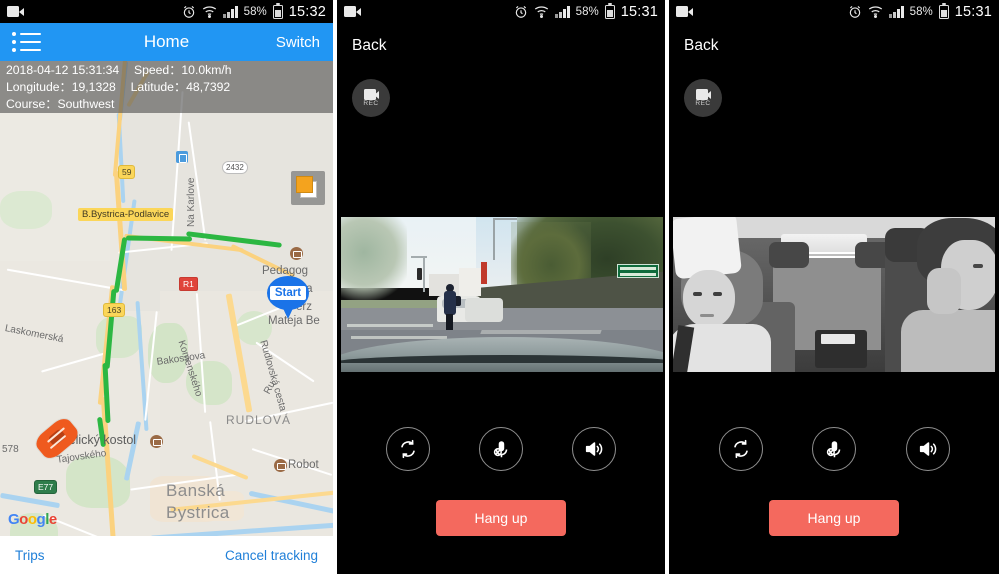 The height and width of the screenshot is (574, 1000). Describe the element at coordinates (834, 11) in the screenshot. I see `status-bar-call-cabin: 58% 15:31` at that location.